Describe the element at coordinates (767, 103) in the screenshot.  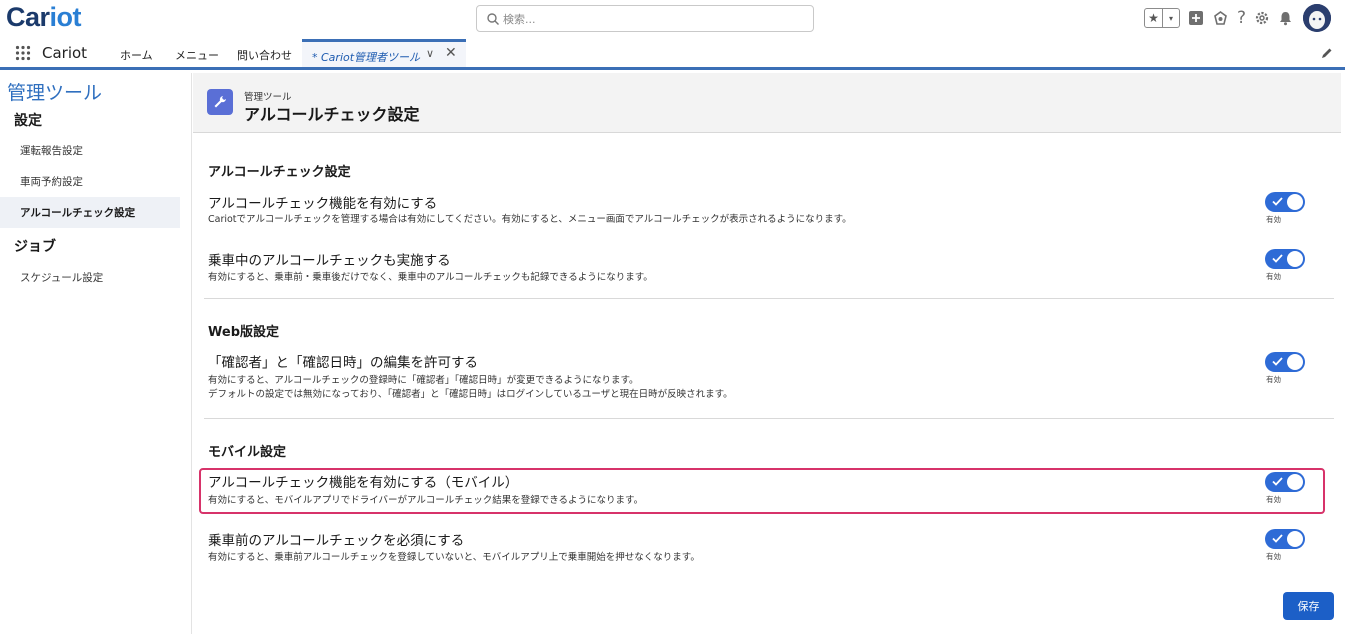
I see `page-header: 管理ツール アルコールチェック設定` at that location.